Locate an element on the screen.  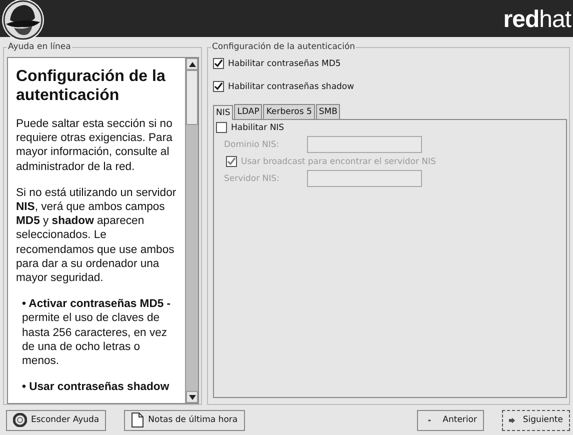
scroll-up-button is located at coordinates (192, 64).